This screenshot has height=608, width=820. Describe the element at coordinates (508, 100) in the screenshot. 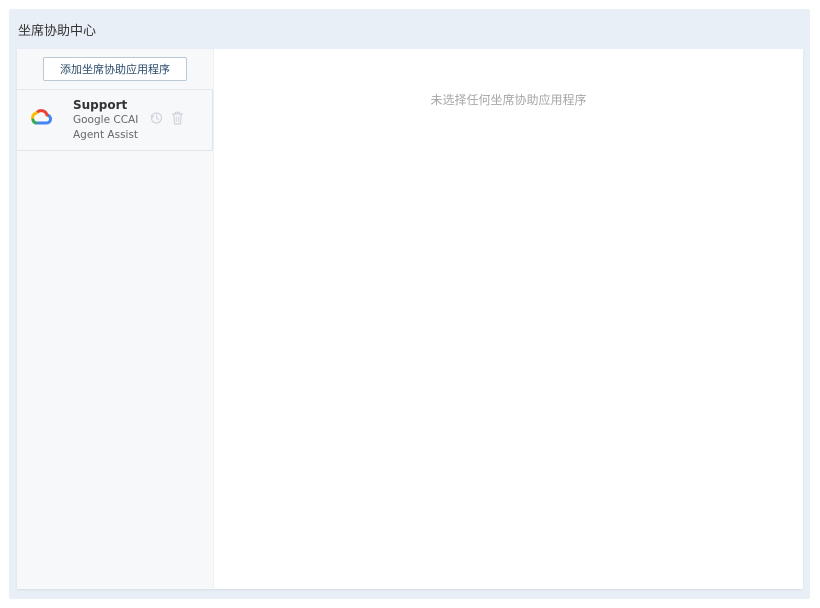

I see `empty-state-message: 未选择任何坐席协助应用程序` at that location.